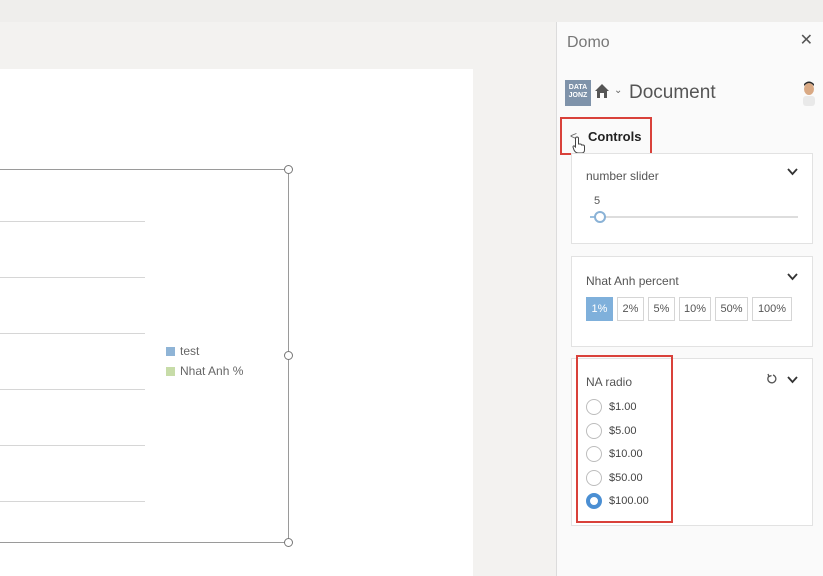  Describe the element at coordinates (672, 92) in the screenshot. I see `document-title: Document` at that location.